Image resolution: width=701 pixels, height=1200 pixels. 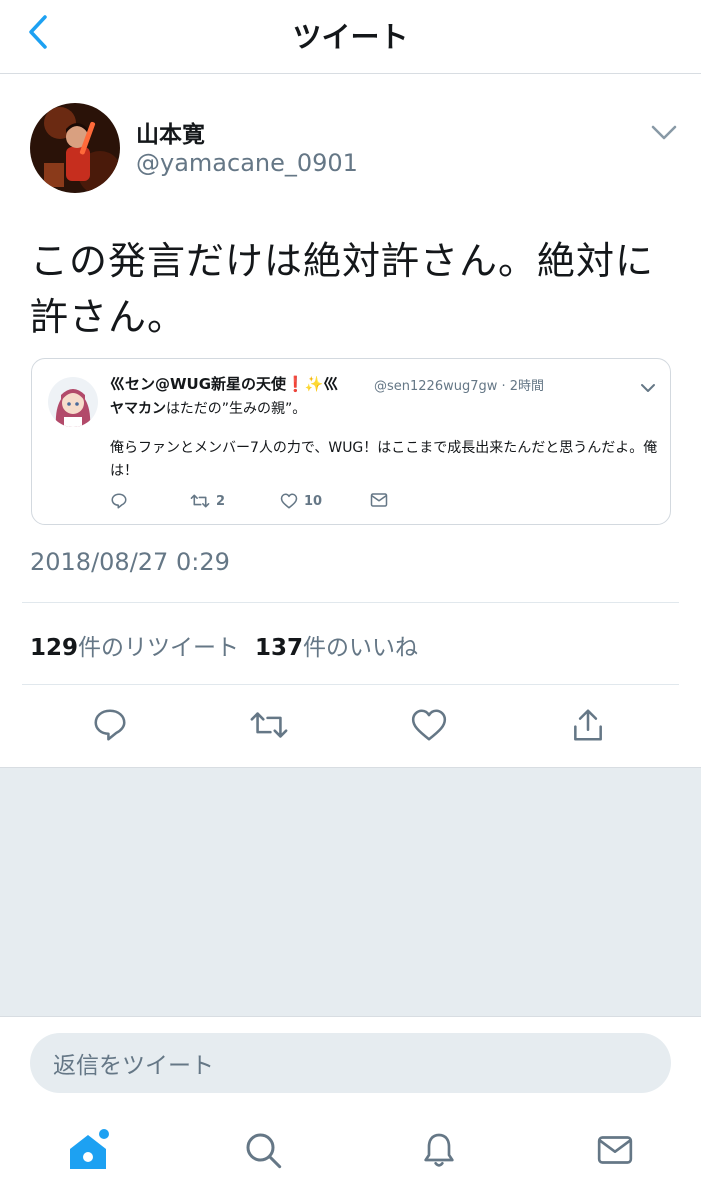 I want to click on quoted-author-handle: @sen1226wug7gw, so click(x=435, y=386).